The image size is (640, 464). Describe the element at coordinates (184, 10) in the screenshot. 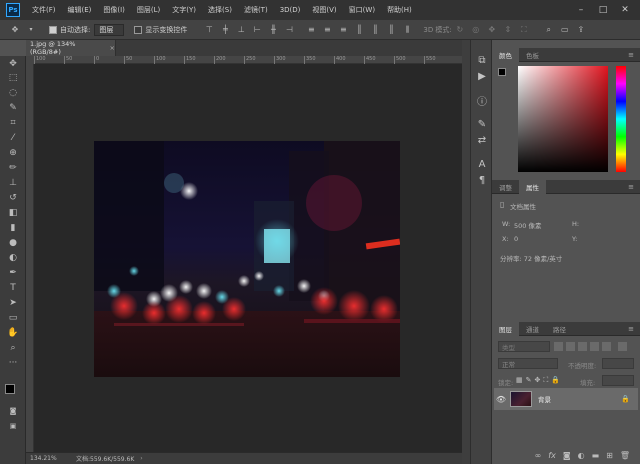

I see `menu-type: 文字(Y)` at that location.